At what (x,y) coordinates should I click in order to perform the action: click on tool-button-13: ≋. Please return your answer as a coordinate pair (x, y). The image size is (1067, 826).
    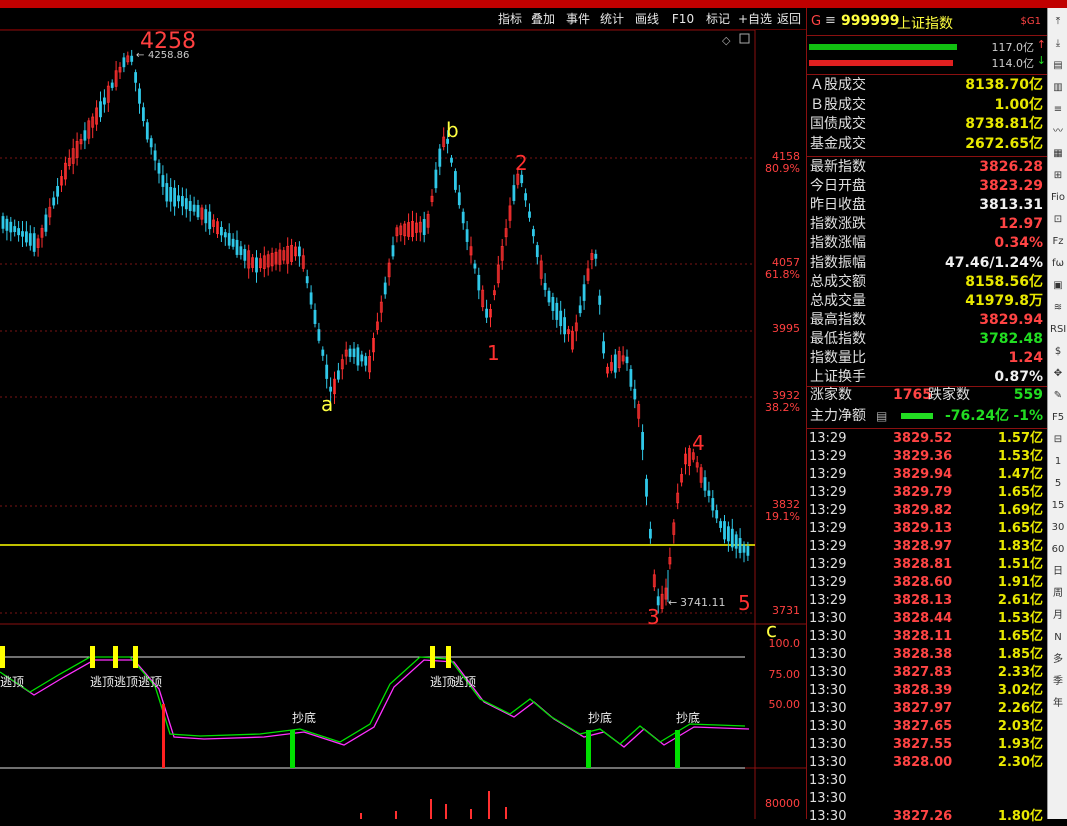
    Looking at the image, I should click on (1058, 308).